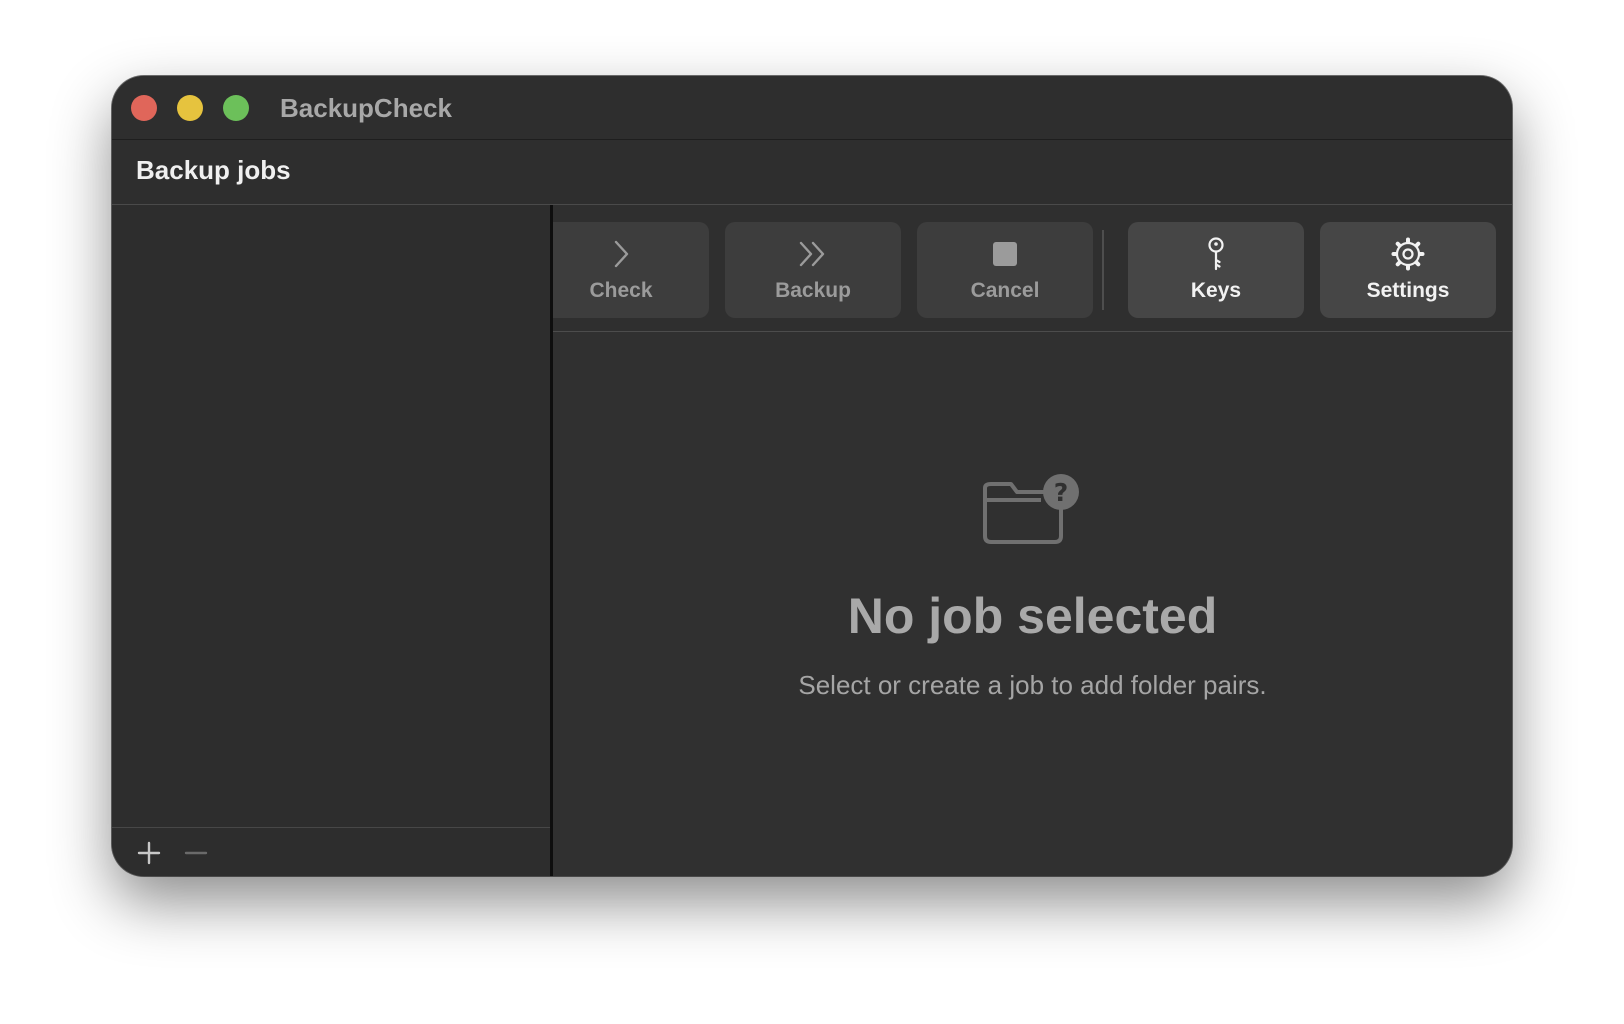  Describe the element at coordinates (331, 851) in the screenshot. I see `sidebar-footer` at that location.